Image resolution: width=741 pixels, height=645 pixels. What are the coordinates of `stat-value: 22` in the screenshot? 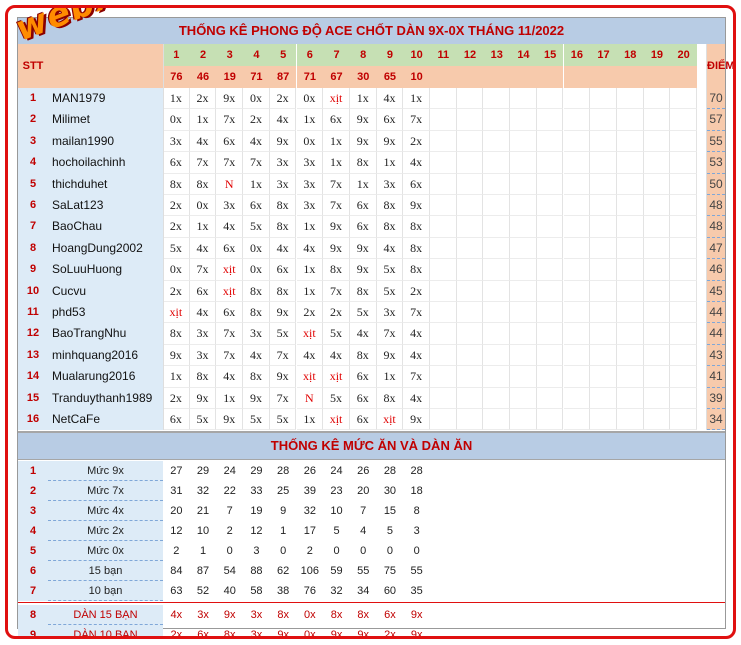 It's located at (229, 491).